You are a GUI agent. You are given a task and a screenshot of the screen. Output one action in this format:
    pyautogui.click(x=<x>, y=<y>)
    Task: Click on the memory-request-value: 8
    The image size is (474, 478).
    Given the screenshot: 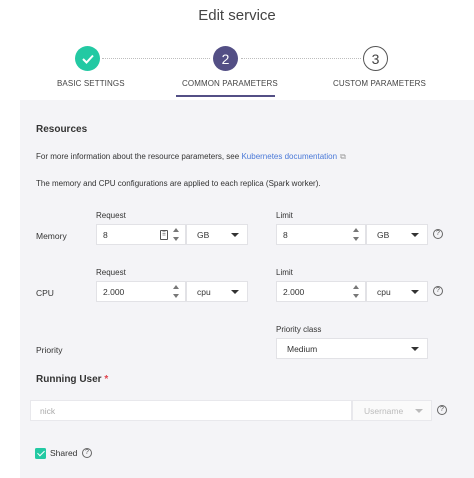 What is the action you would take?
    pyautogui.click(x=105, y=234)
    